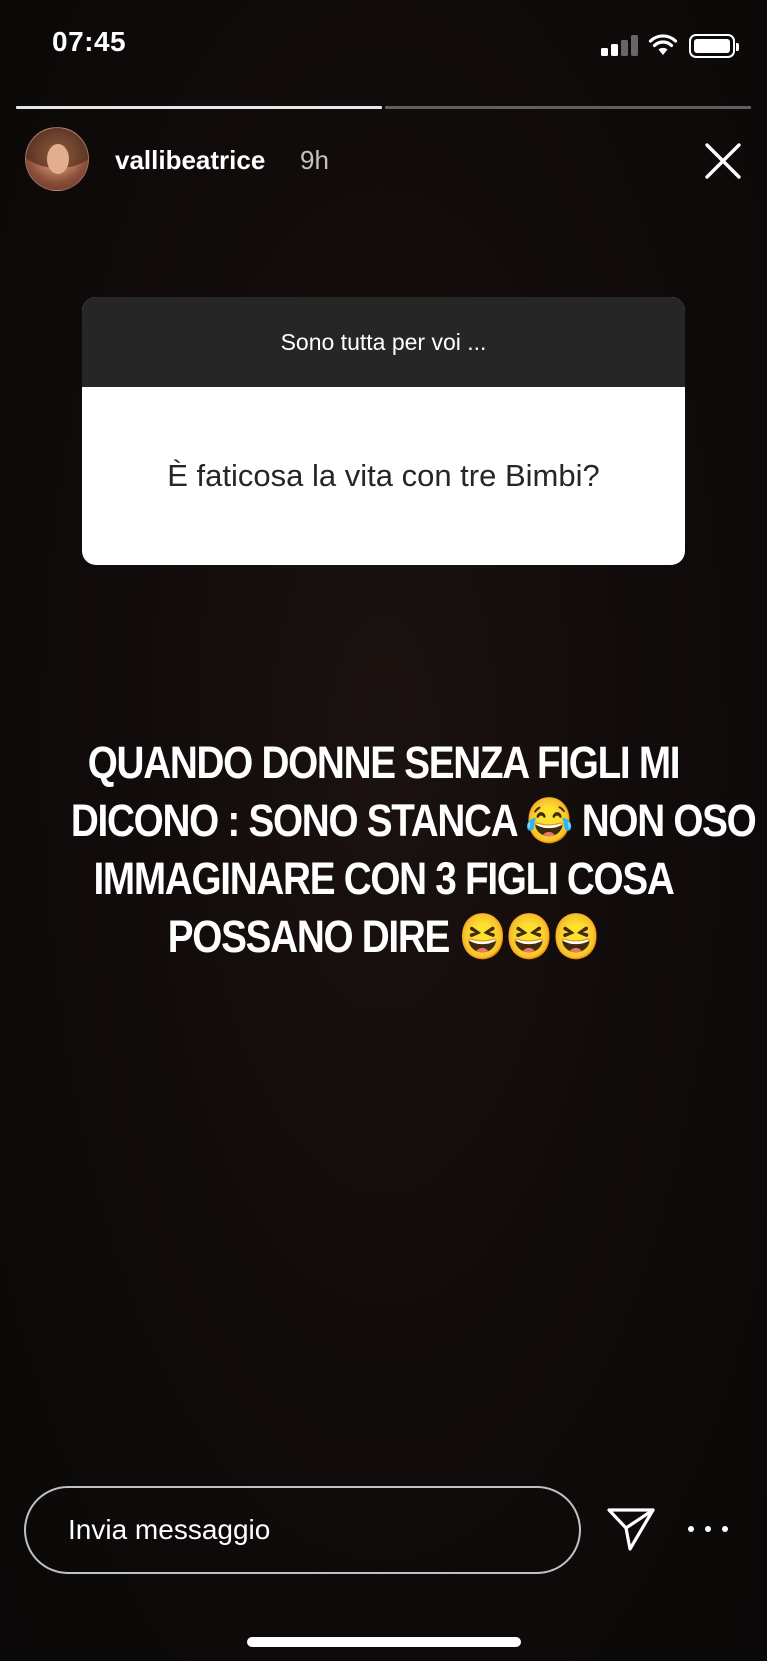  What do you see at coordinates (413, 820) in the screenshot?
I see `caption-line: DICONO : SONO STANCA 😂 NON OSO` at bounding box center [413, 820].